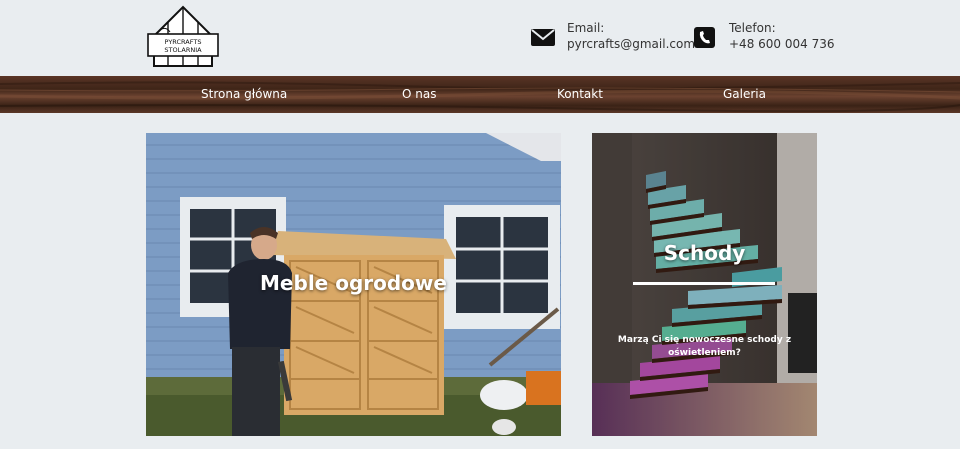 This screenshot has height=449, width=960. I want to click on logo-text-2: STOLARNIA, so click(183, 50).